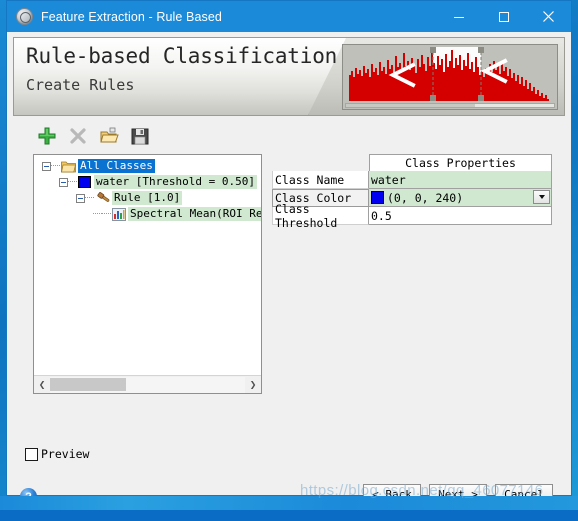  I want to click on envi-logo-icon, so click(24, 16).